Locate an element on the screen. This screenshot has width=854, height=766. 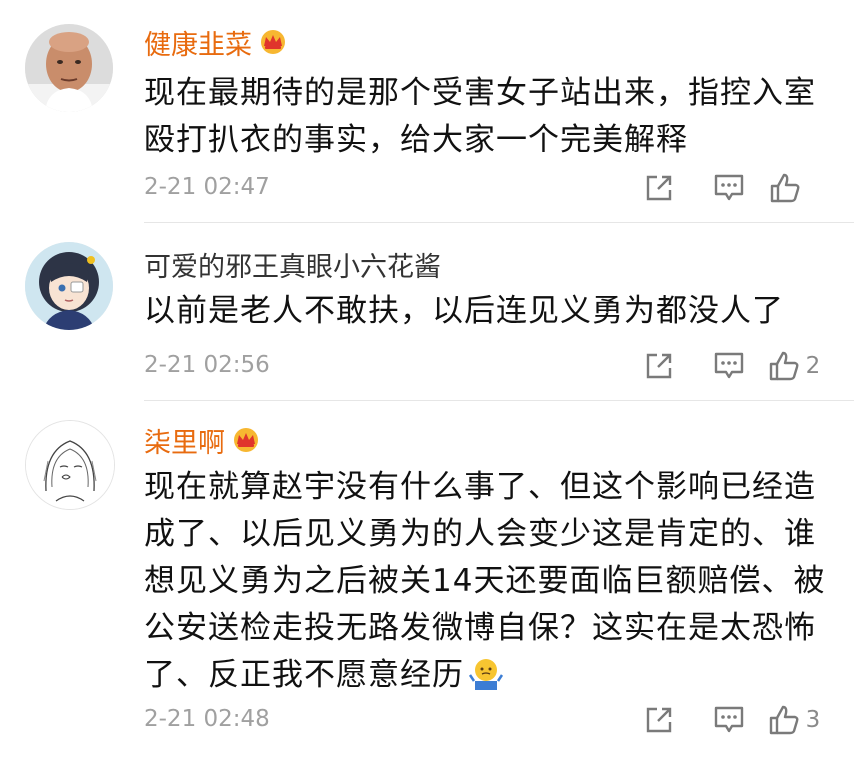
like-count: 3 is located at coordinates (813, 720).